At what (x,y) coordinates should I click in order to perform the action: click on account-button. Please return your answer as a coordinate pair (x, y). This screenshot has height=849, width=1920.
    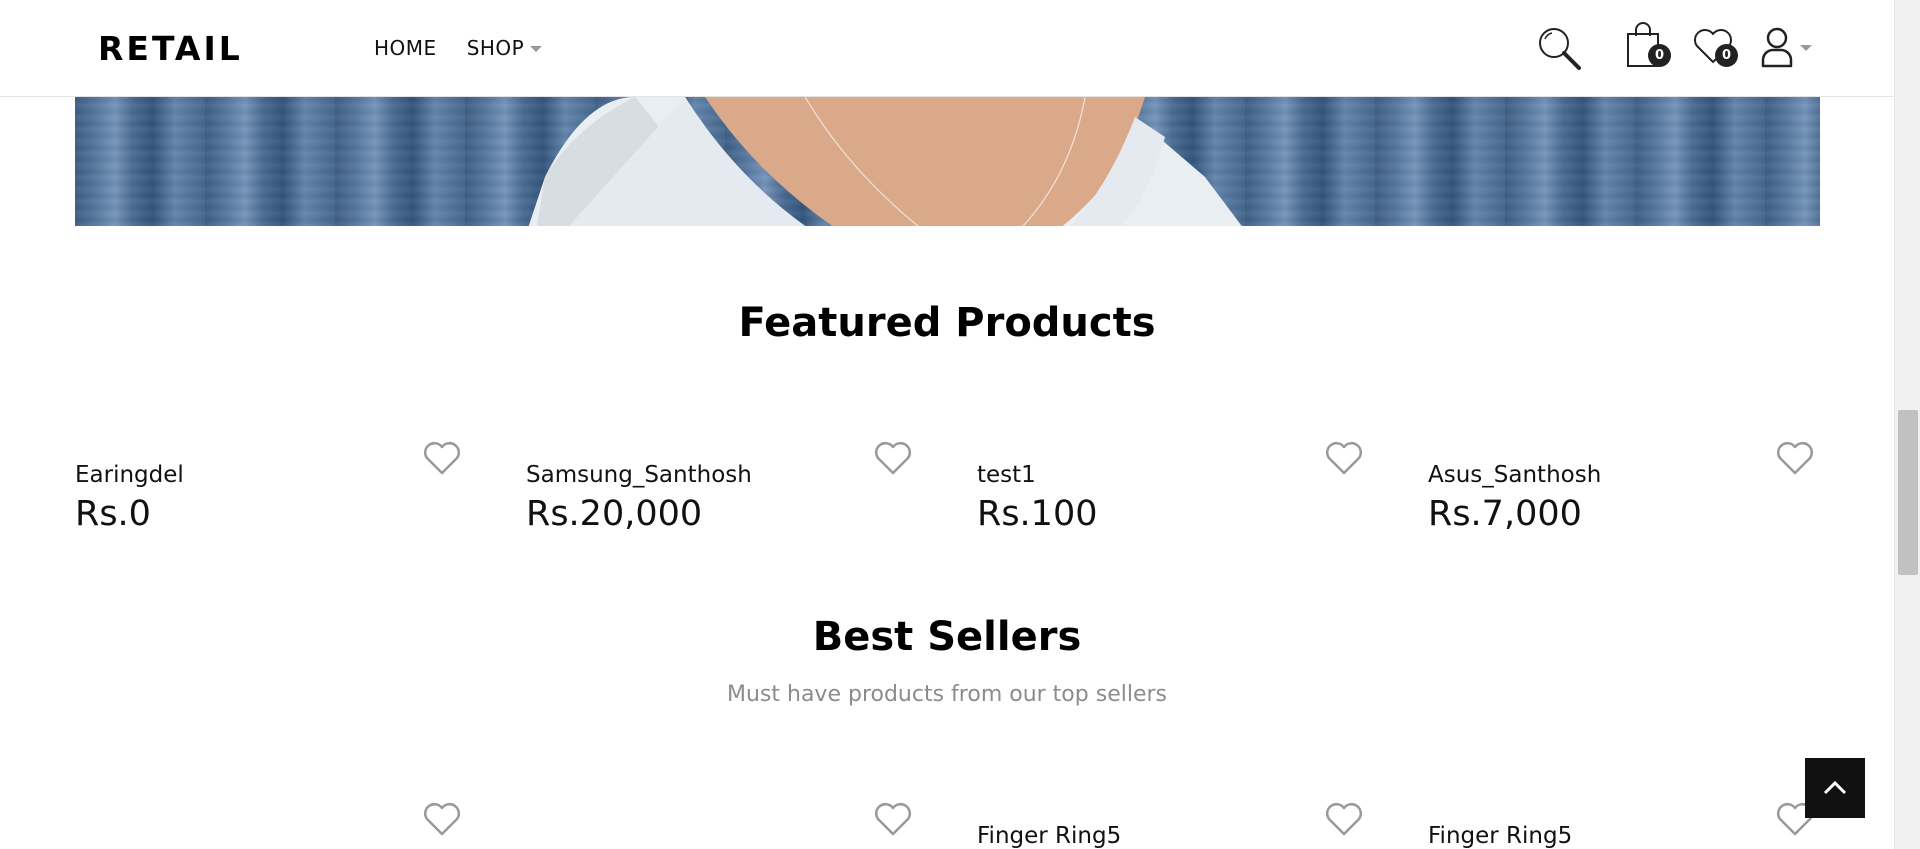
    Looking at the image, I should click on (1786, 47).